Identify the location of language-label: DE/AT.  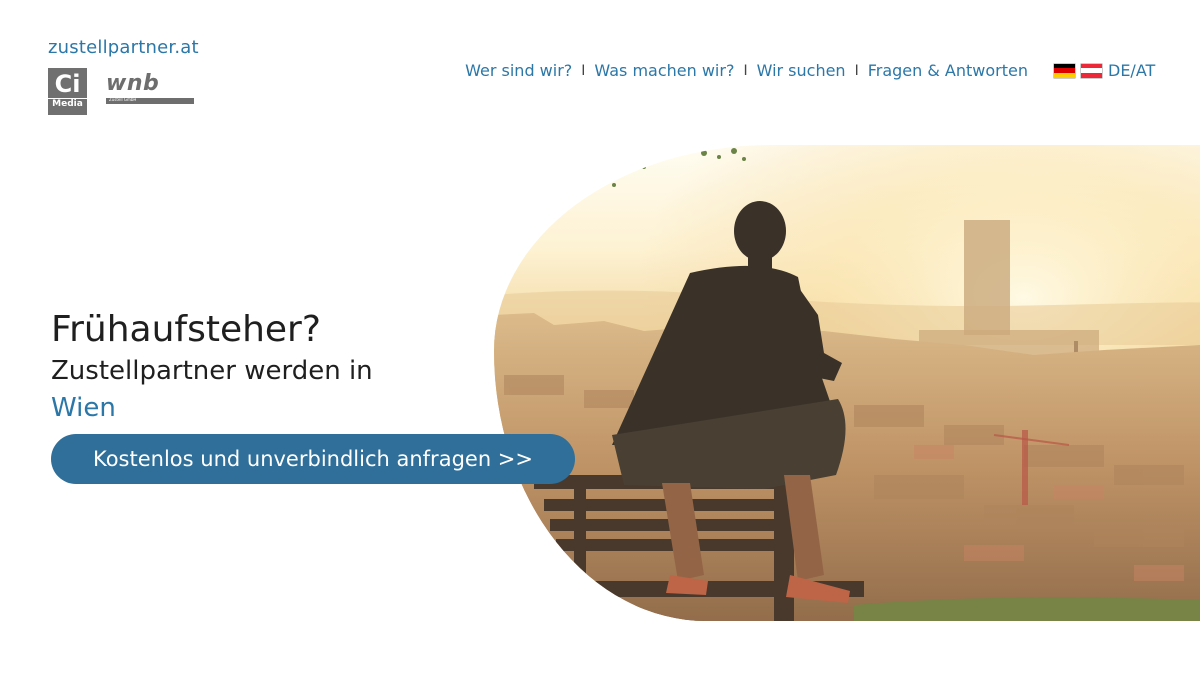
(1131, 70).